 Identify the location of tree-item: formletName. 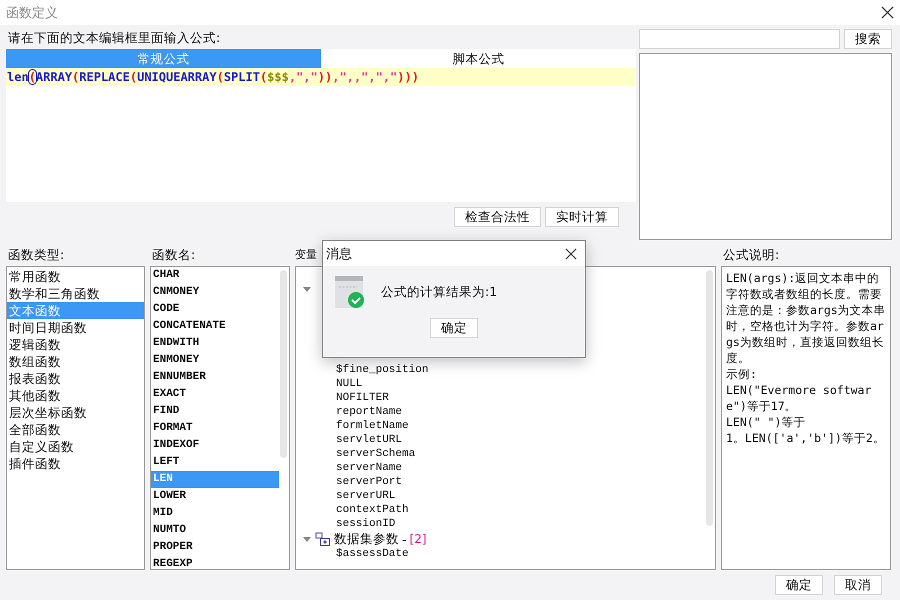
(508, 426).